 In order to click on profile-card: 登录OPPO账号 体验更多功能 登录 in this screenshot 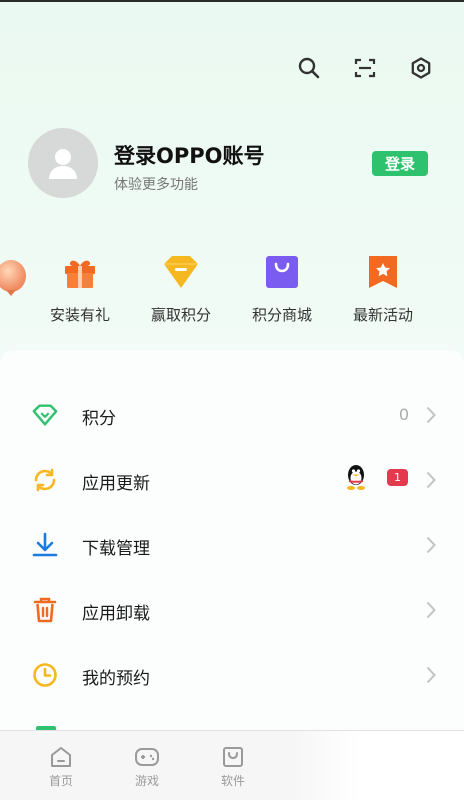, I will do `click(233, 164)`.